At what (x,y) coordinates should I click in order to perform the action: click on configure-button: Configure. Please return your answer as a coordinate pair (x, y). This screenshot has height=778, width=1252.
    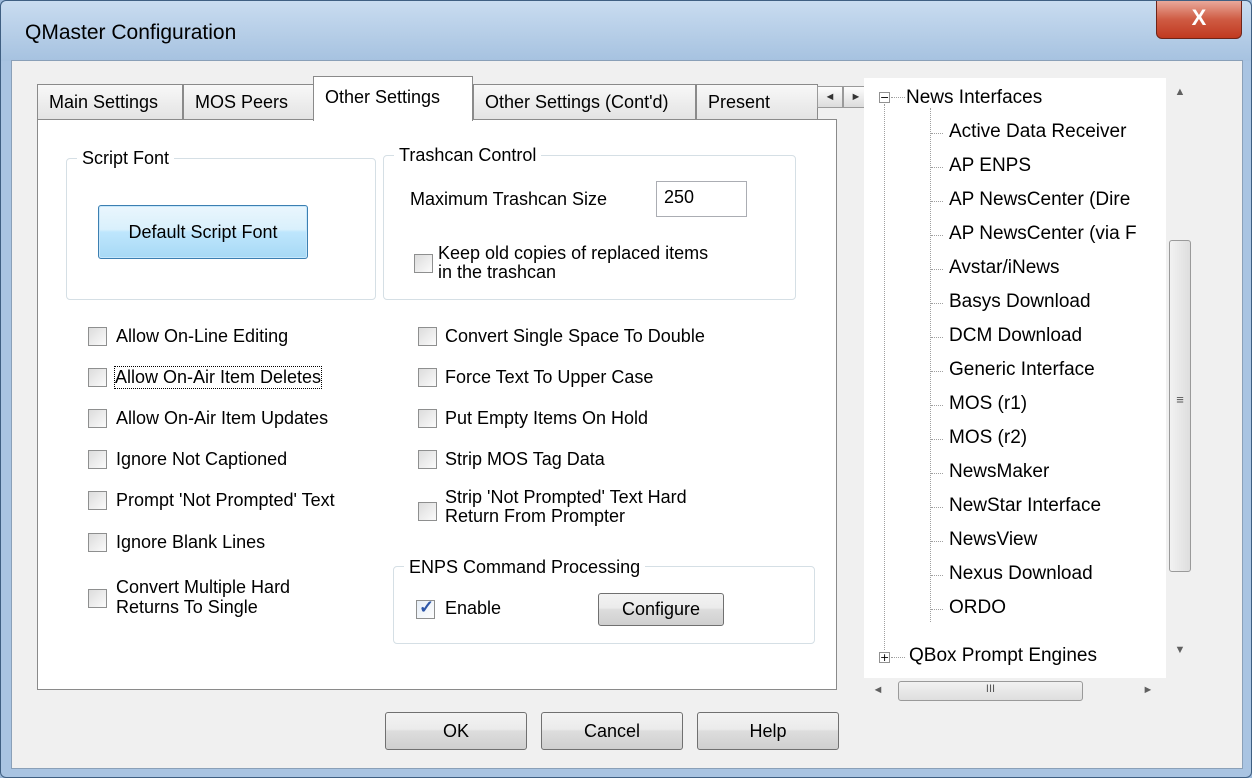
    Looking at the image, I should click on (661, 609).